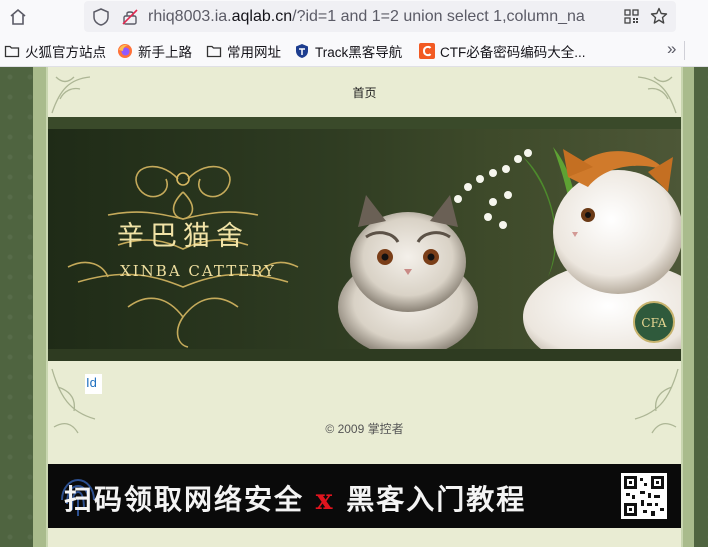 The image size is (708, 547). I want to click on qr-code-icon, so click(631, 16).